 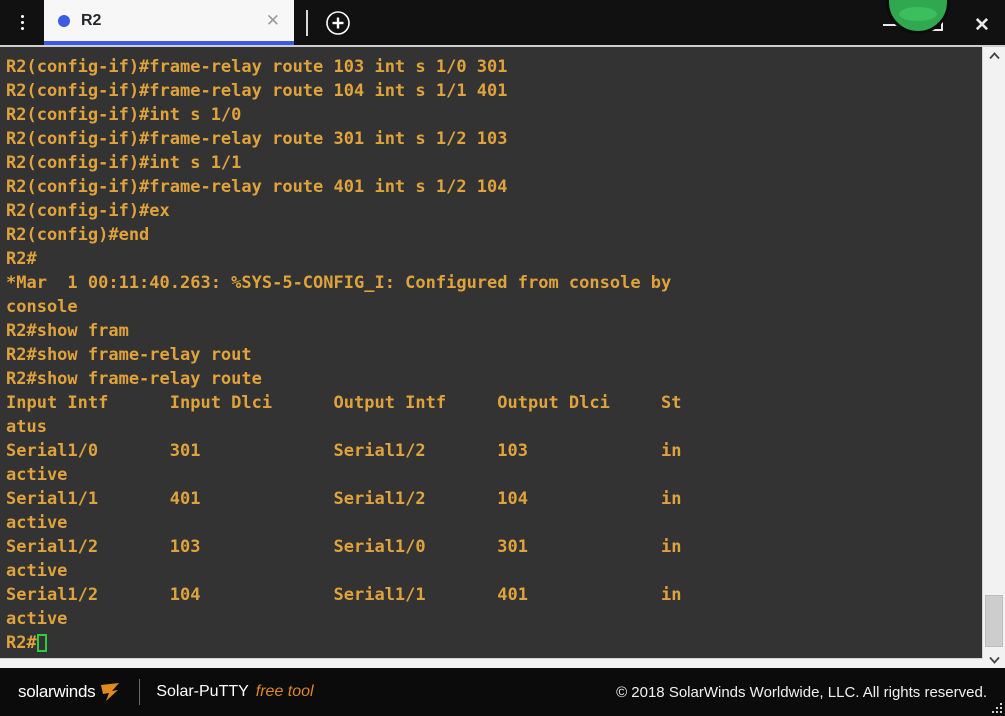 I want to click on main-menu-button, so click(x=22, y=22).